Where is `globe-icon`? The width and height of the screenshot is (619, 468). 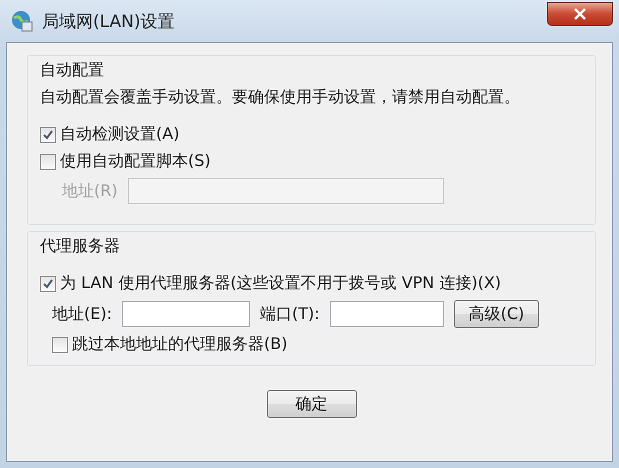
globe-icon is located at coordinates (22, 21).